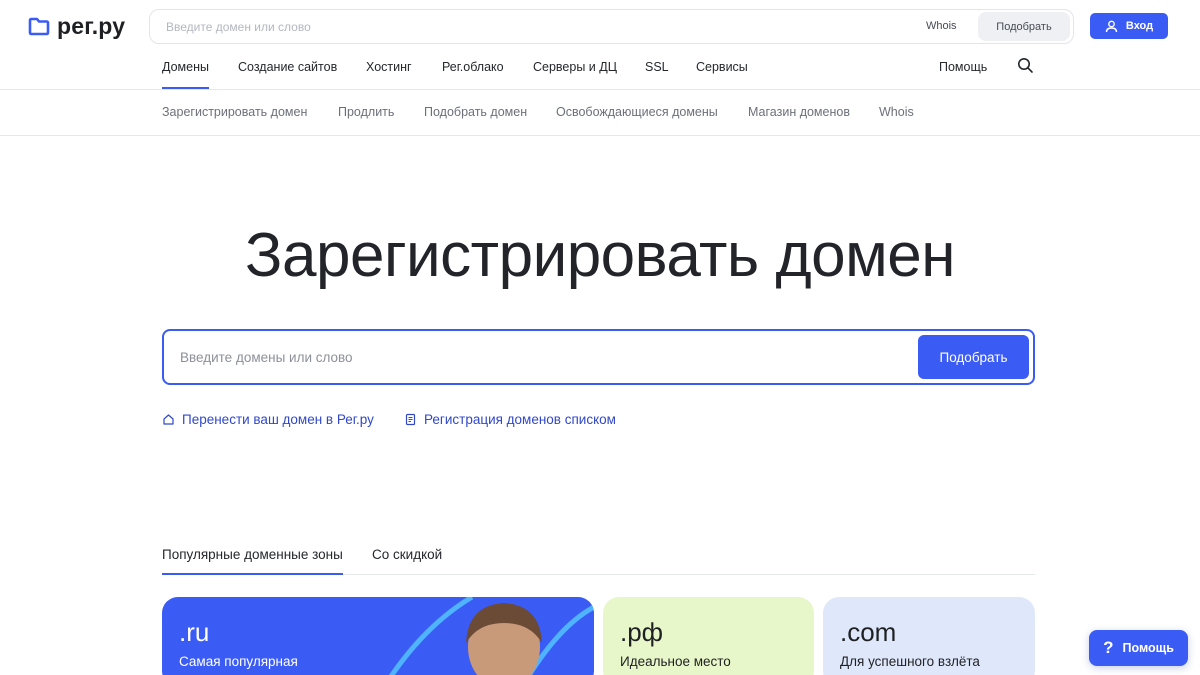 This screenshot has width=1200, height=675. I want to click on zone-card-com-desc: Для успешного взлёта, so click(910, 661).